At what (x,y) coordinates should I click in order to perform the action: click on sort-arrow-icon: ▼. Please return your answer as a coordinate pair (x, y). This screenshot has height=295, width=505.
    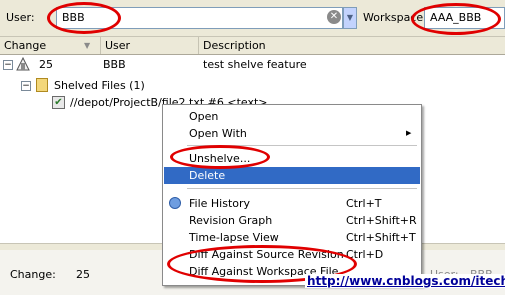
    Looking at the image, I should click on (87, 45).